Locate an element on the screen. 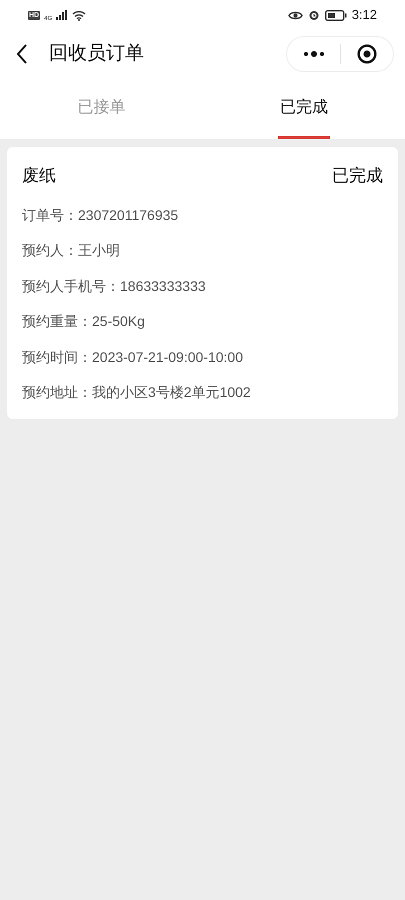  tab: 已完成 is located at coordinates (304, 109).